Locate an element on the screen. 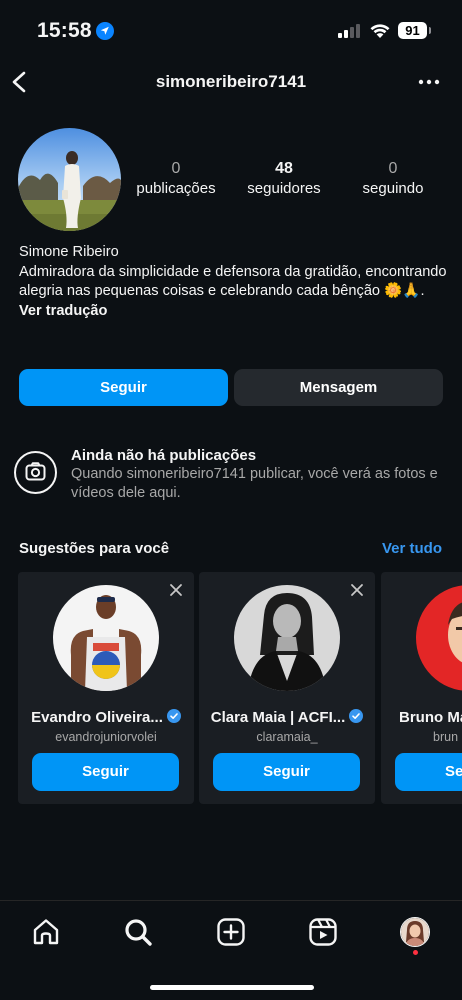 This screenshot has width=462, height=1000. follow-button: Seguir is located at coordinates (123, 387).